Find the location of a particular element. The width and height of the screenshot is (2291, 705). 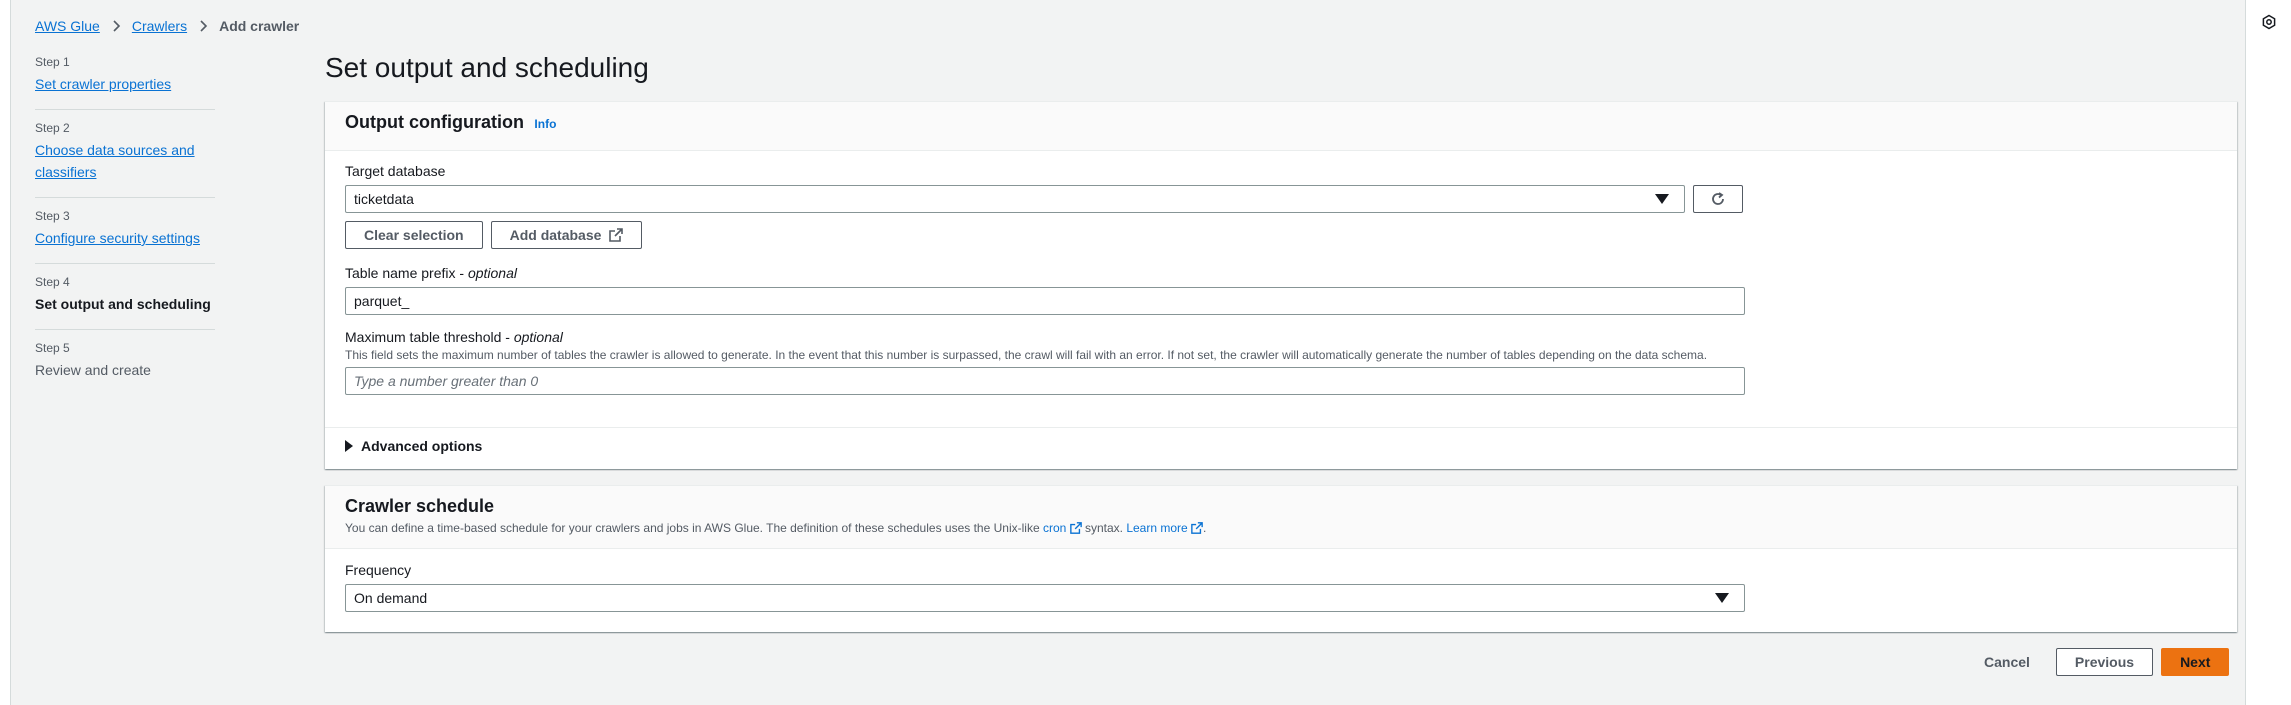

breadcrumb-aws-glue: AWS Glue is located at coordinates (67, 26).